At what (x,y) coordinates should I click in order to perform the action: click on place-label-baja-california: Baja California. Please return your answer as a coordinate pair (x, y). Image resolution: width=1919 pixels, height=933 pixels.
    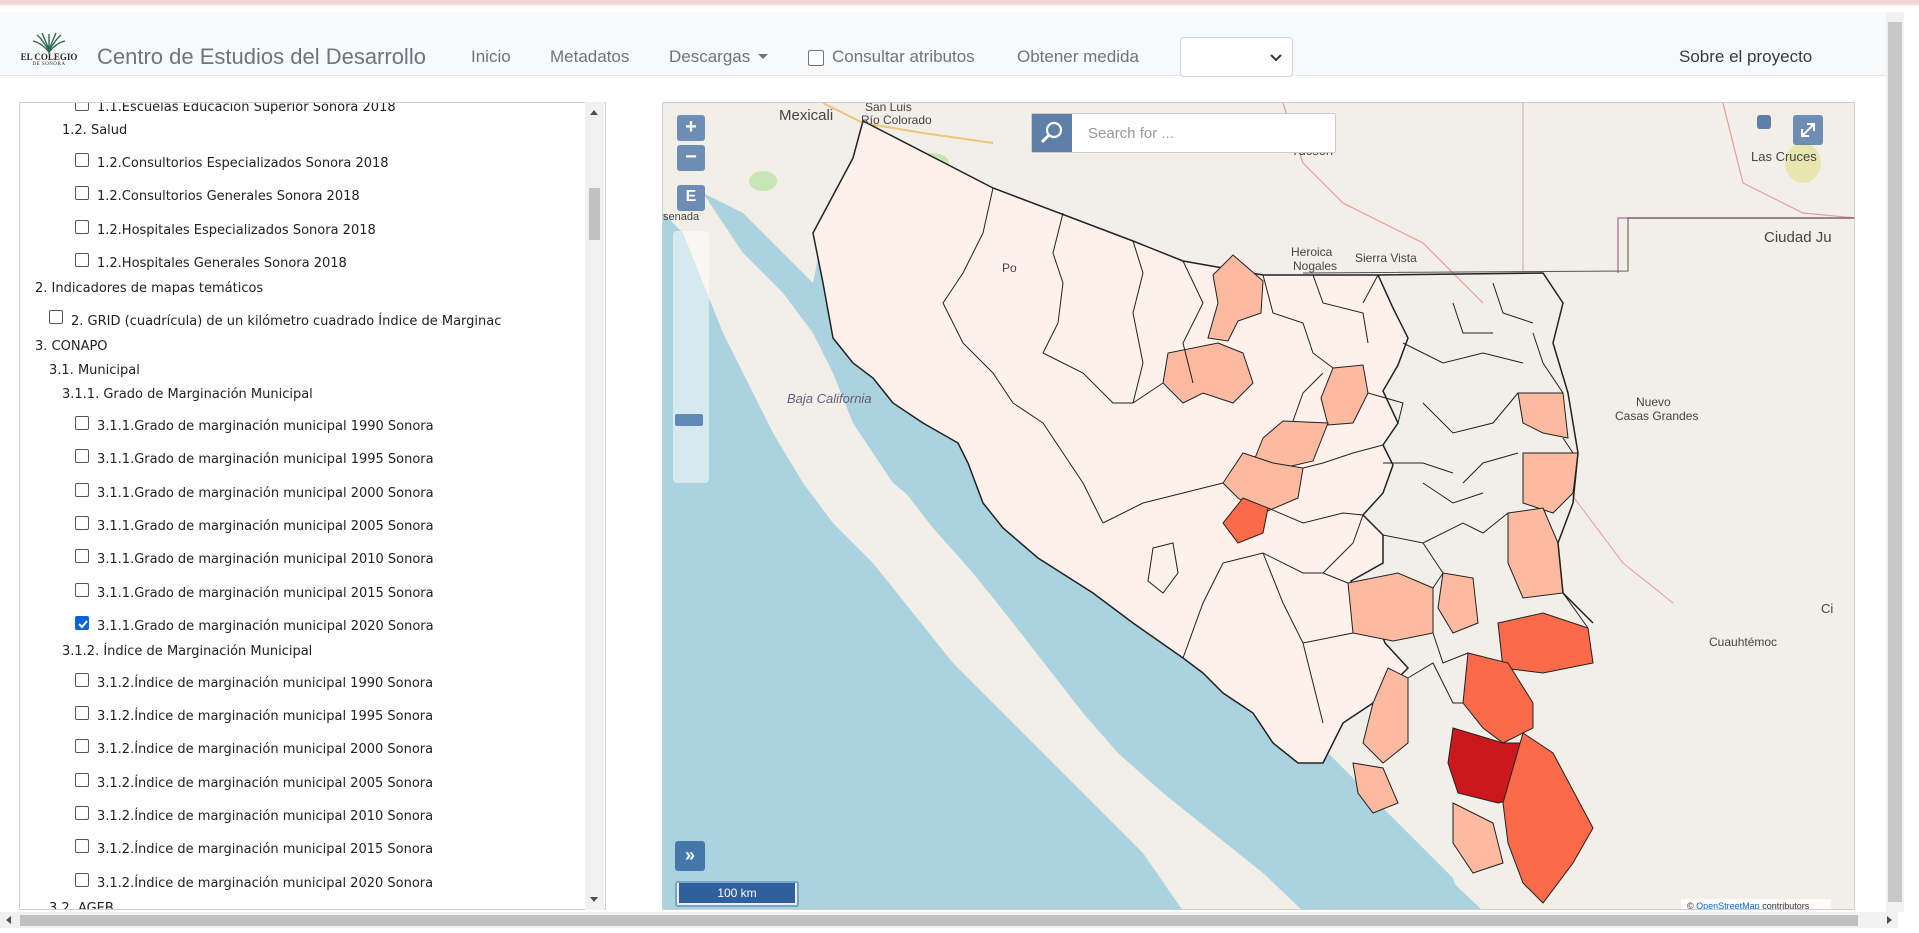
    Looking at the image, I should click on (829, 398).